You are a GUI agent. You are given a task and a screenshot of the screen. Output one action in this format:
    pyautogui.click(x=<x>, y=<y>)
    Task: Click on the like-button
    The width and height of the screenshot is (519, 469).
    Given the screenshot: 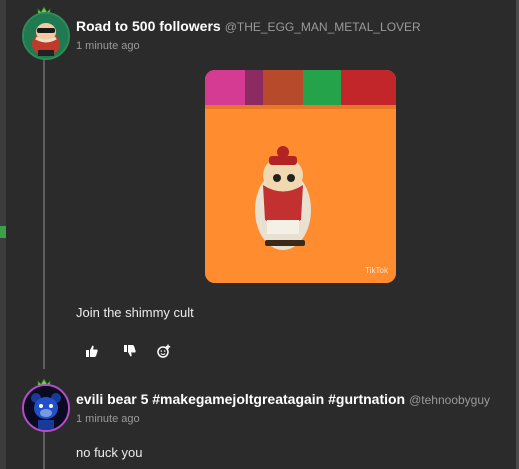 What is the action you would take?
    pyautogui.click(x=92, y=351)
    